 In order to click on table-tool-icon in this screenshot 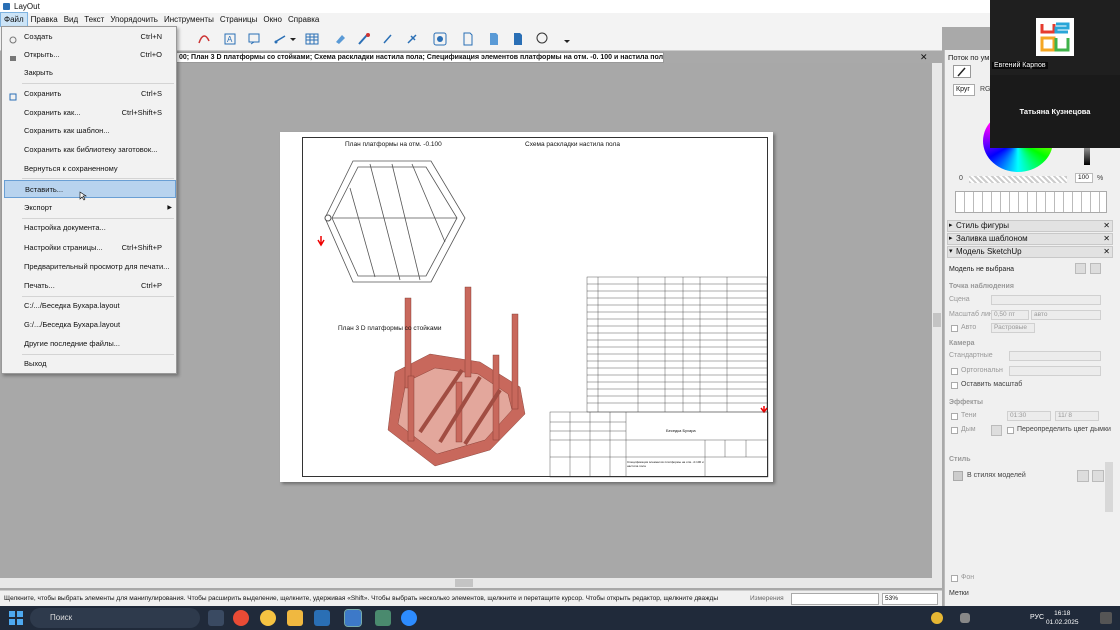, I will do `click(312, 39)`.